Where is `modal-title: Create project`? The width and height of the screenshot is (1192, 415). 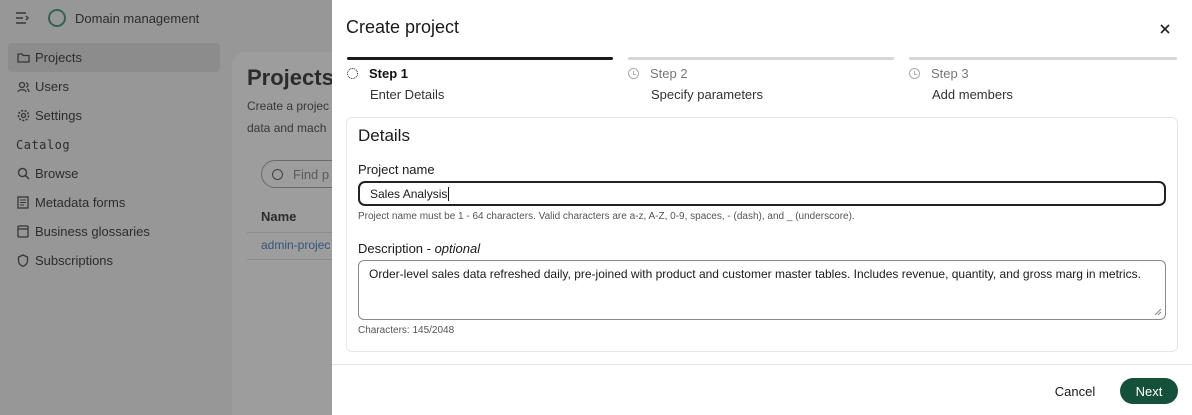 modal-title: Create project is located at coordinates (403, 27).